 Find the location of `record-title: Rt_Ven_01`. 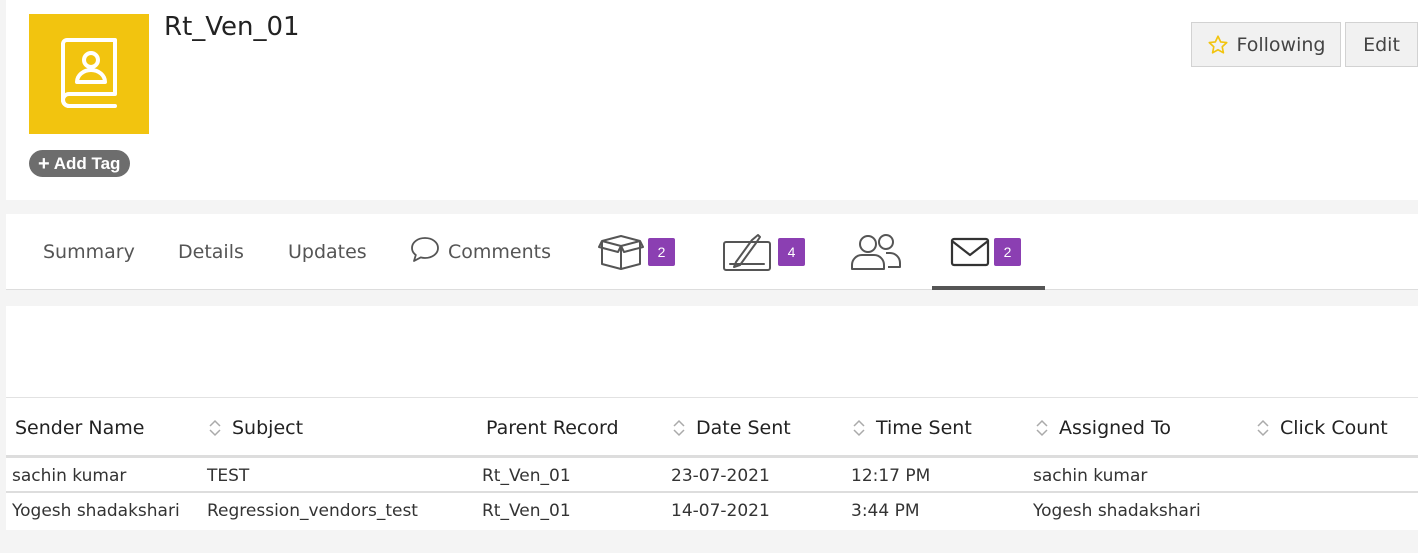

record-title: Rt_Ven_01 is located at coordinates (232, 27).